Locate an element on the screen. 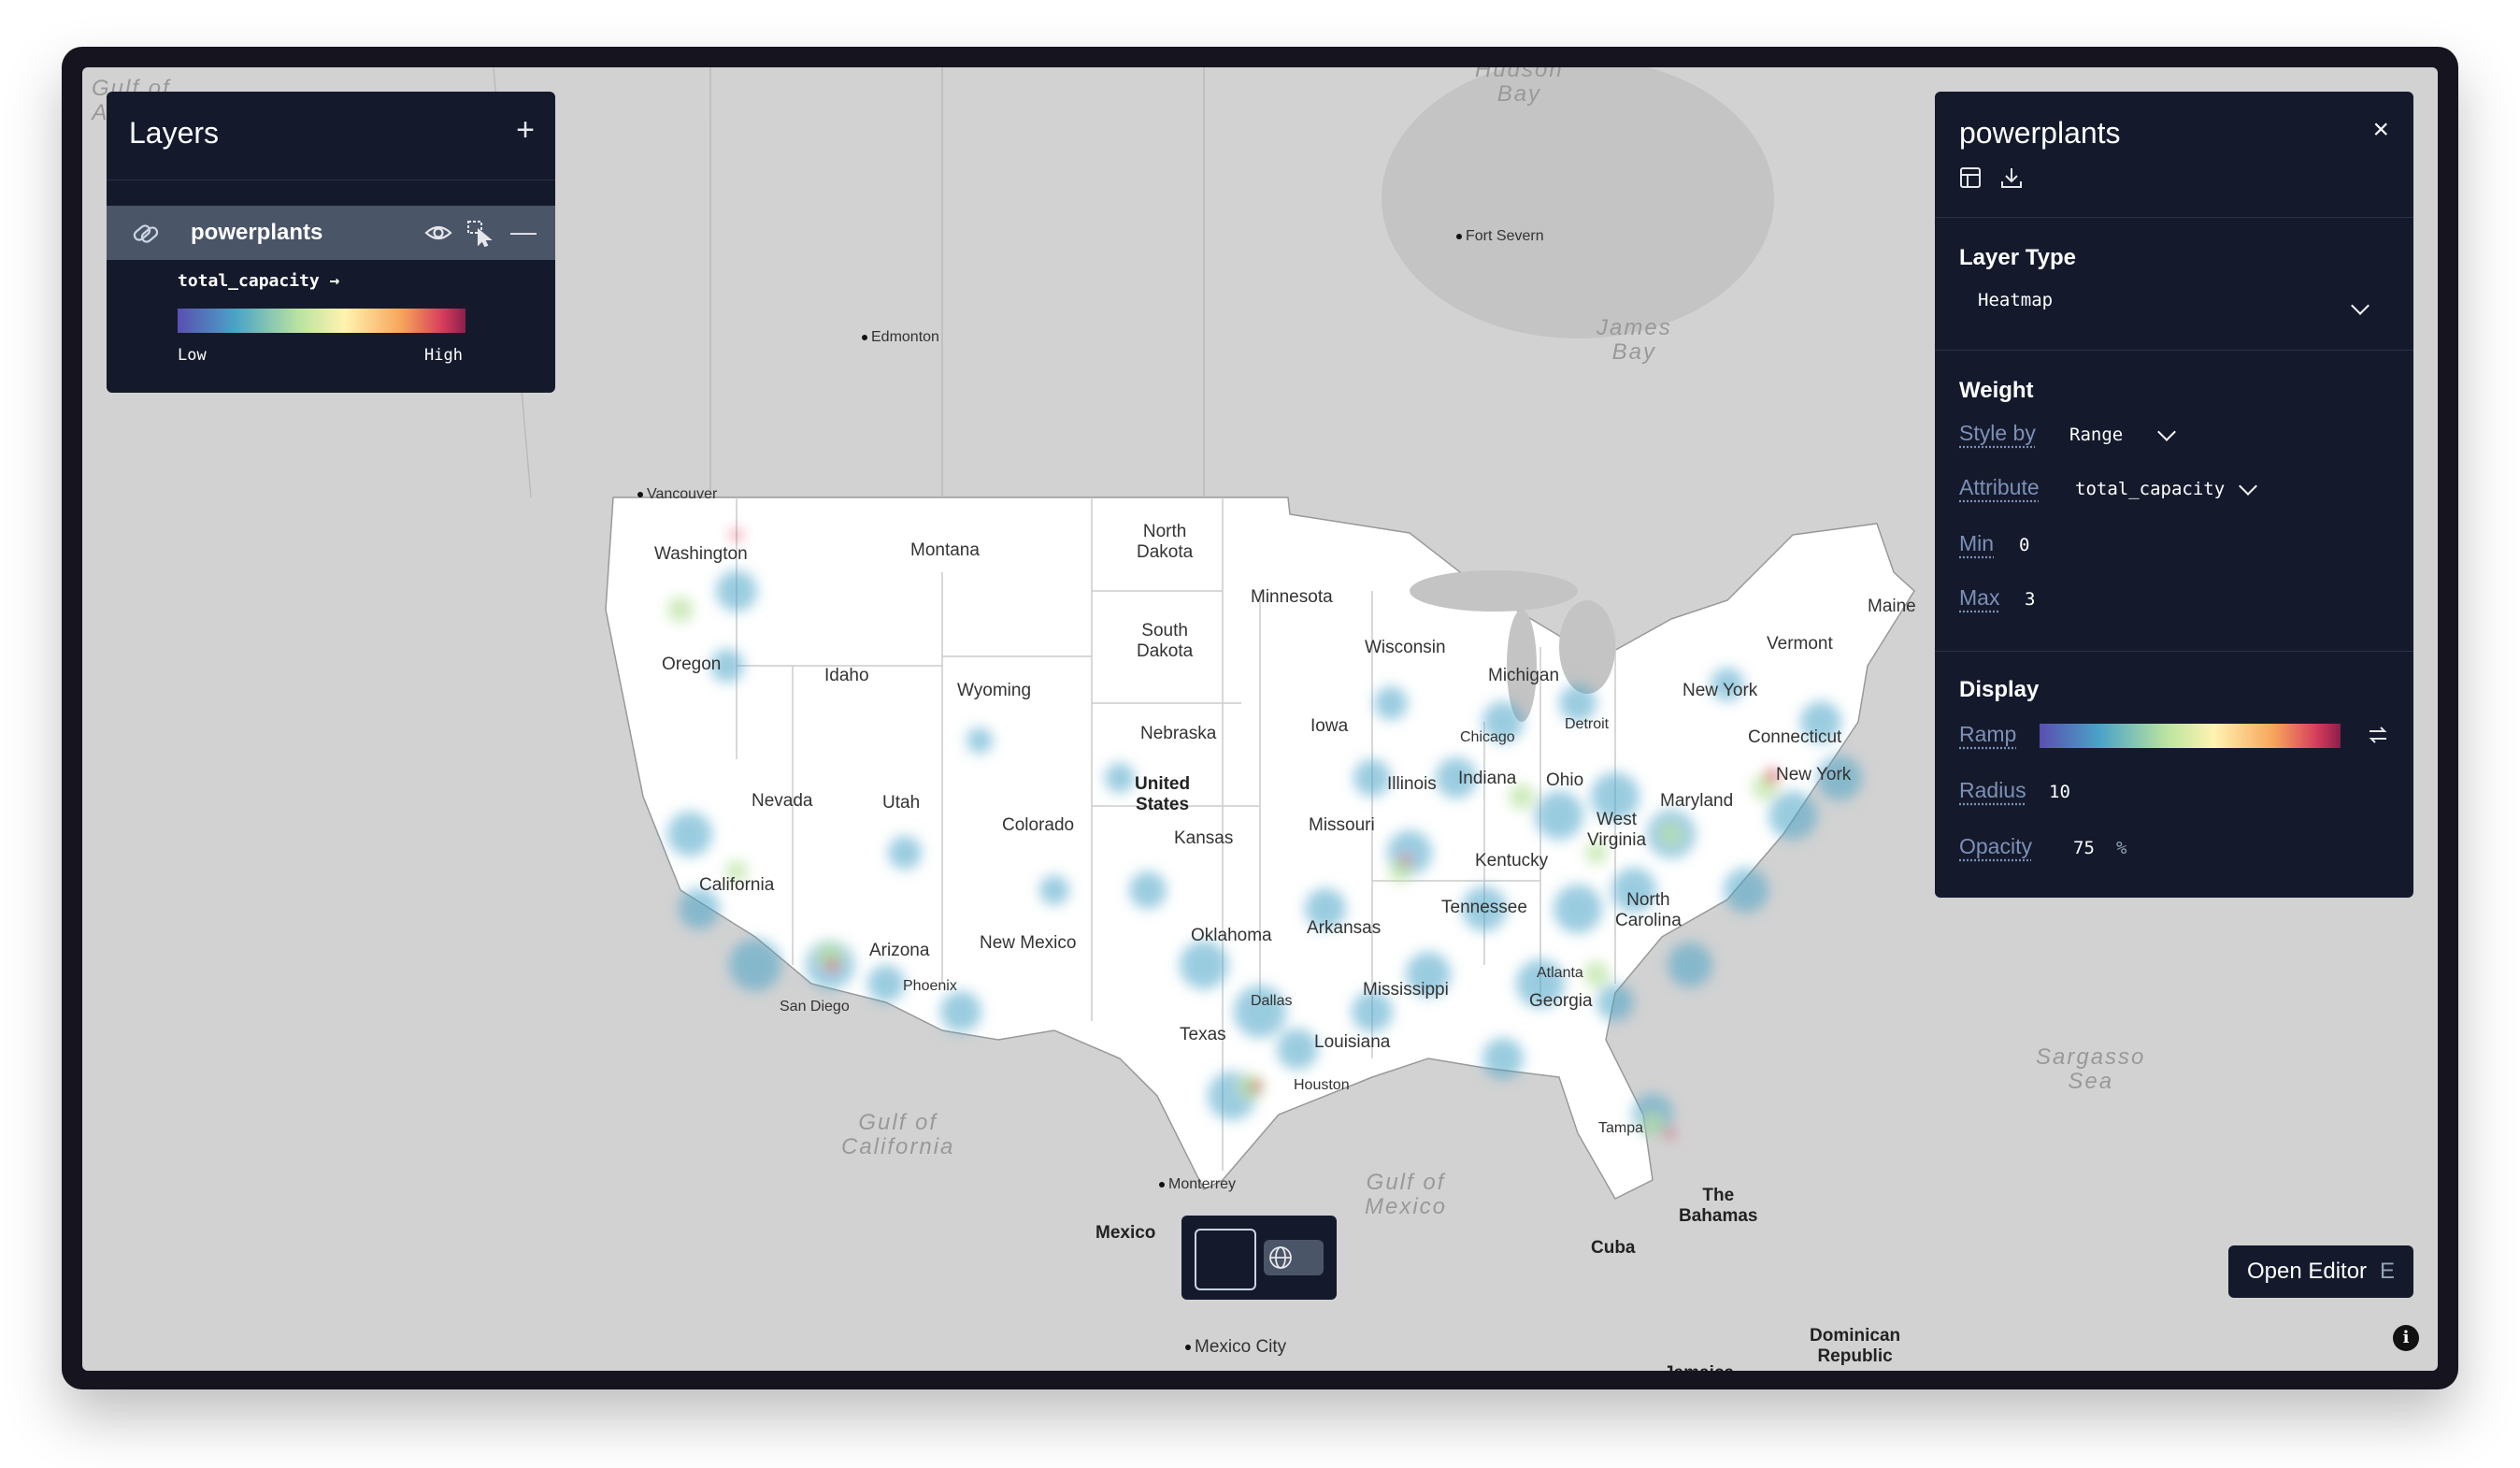 The height and width of the screenshot is (1468, 2520). download-icon is located at coordinates (2011, 180).